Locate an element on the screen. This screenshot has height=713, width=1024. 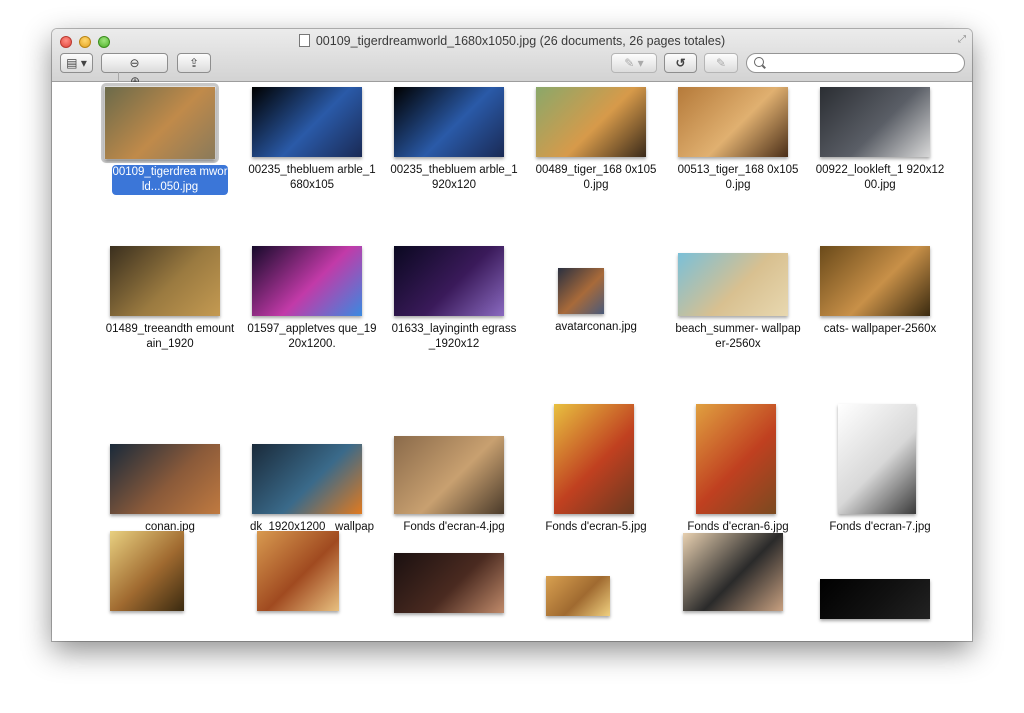
thumbnail-label: 01597_appletves que_1920x1200. is located at coordinates (312, 336).